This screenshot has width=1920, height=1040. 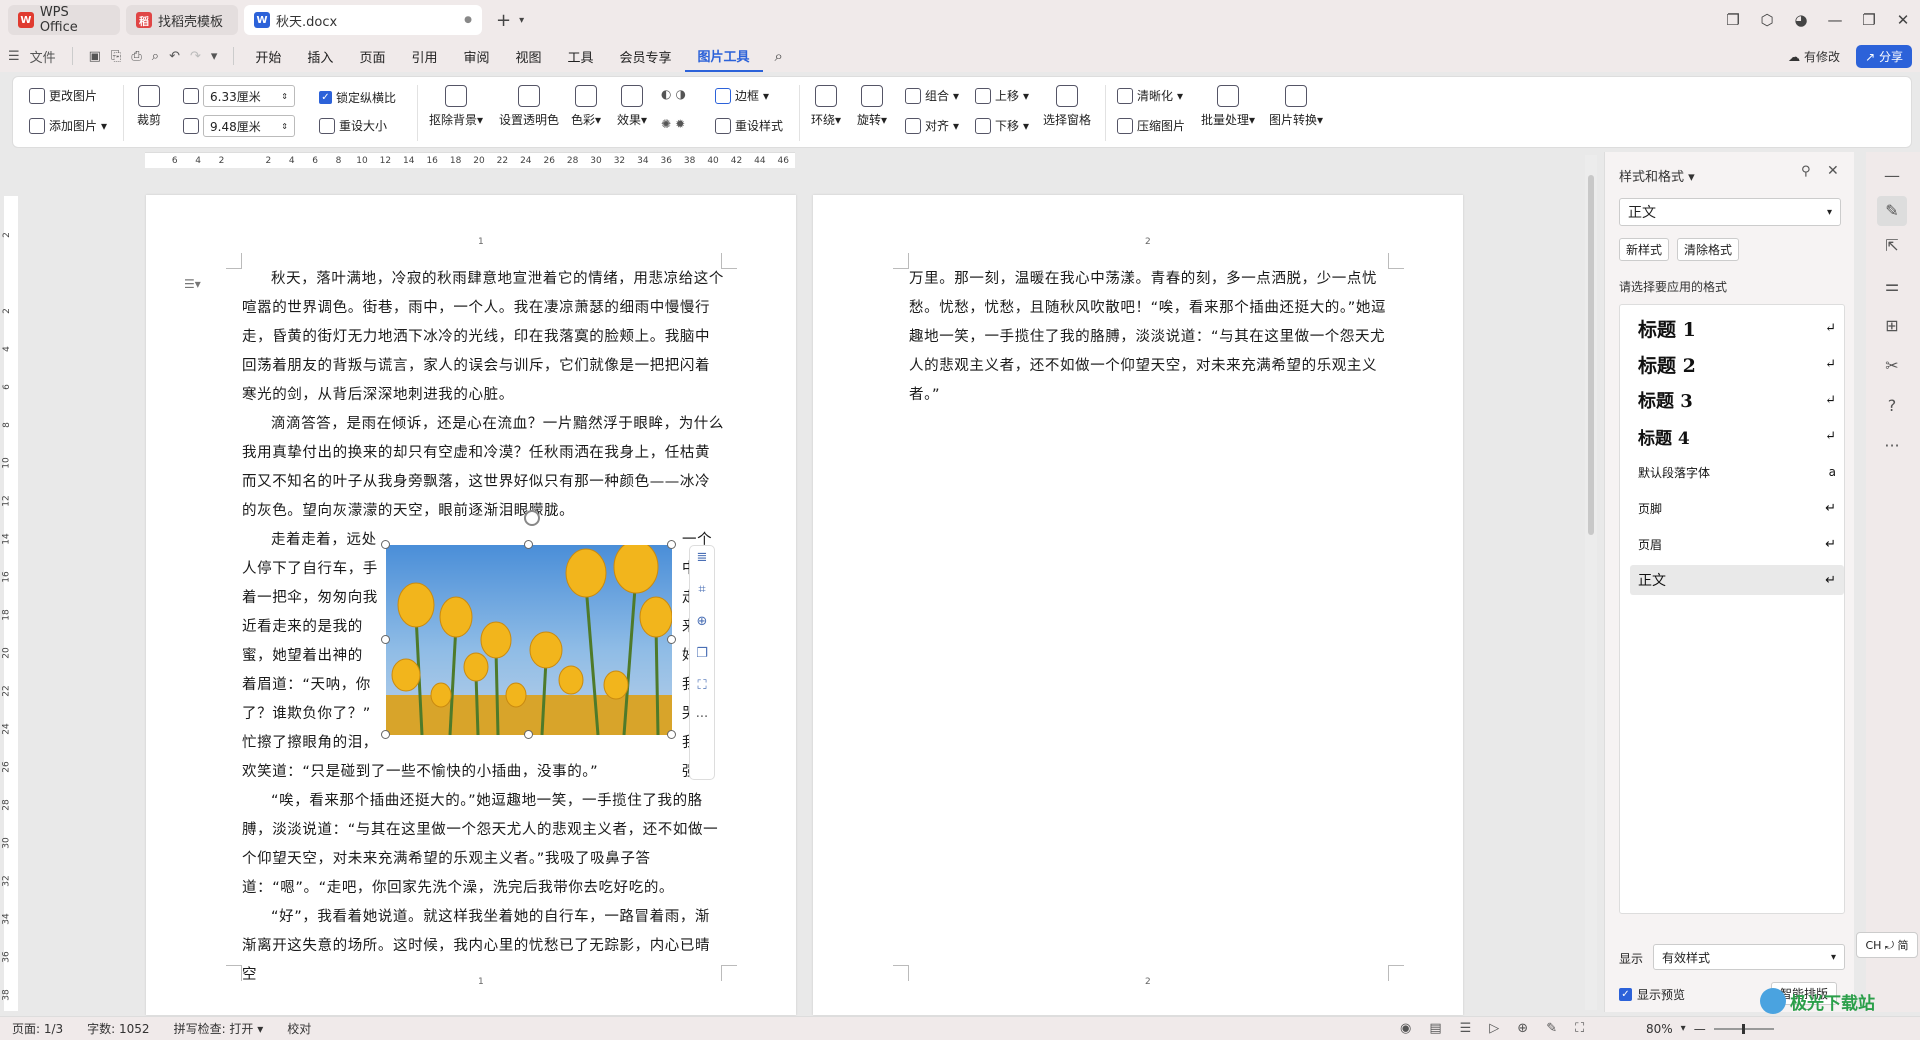 I want to click on menu-review: 审阅, so click(x=476, y=56).